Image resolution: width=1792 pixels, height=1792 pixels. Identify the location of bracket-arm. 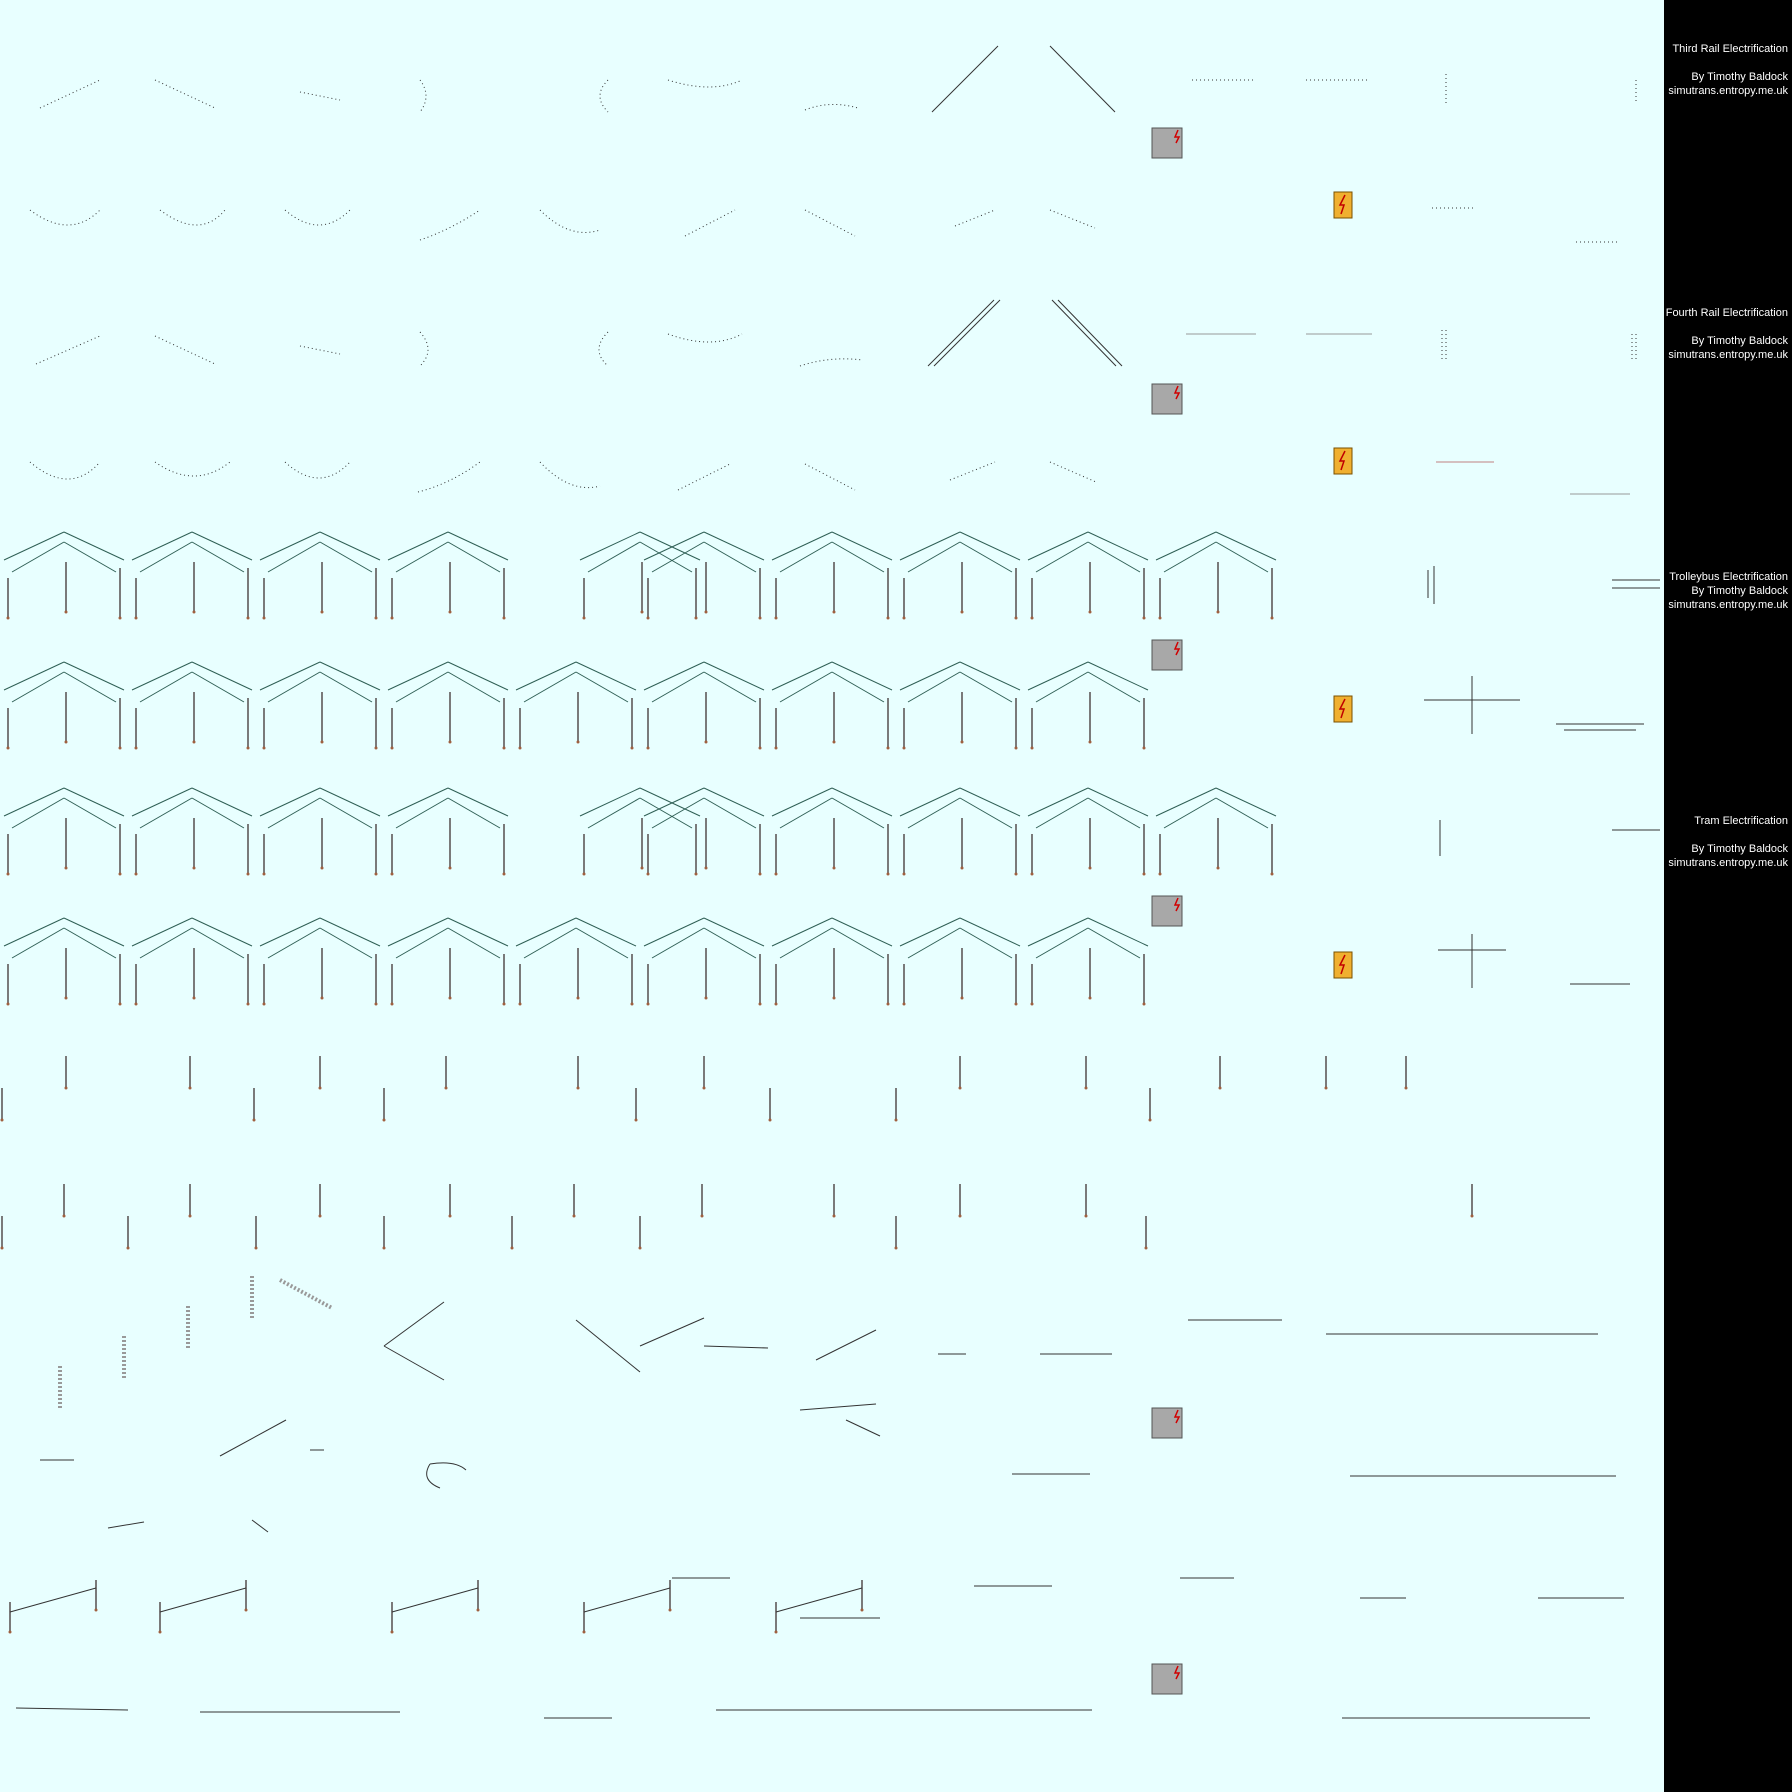
(414, 1324).